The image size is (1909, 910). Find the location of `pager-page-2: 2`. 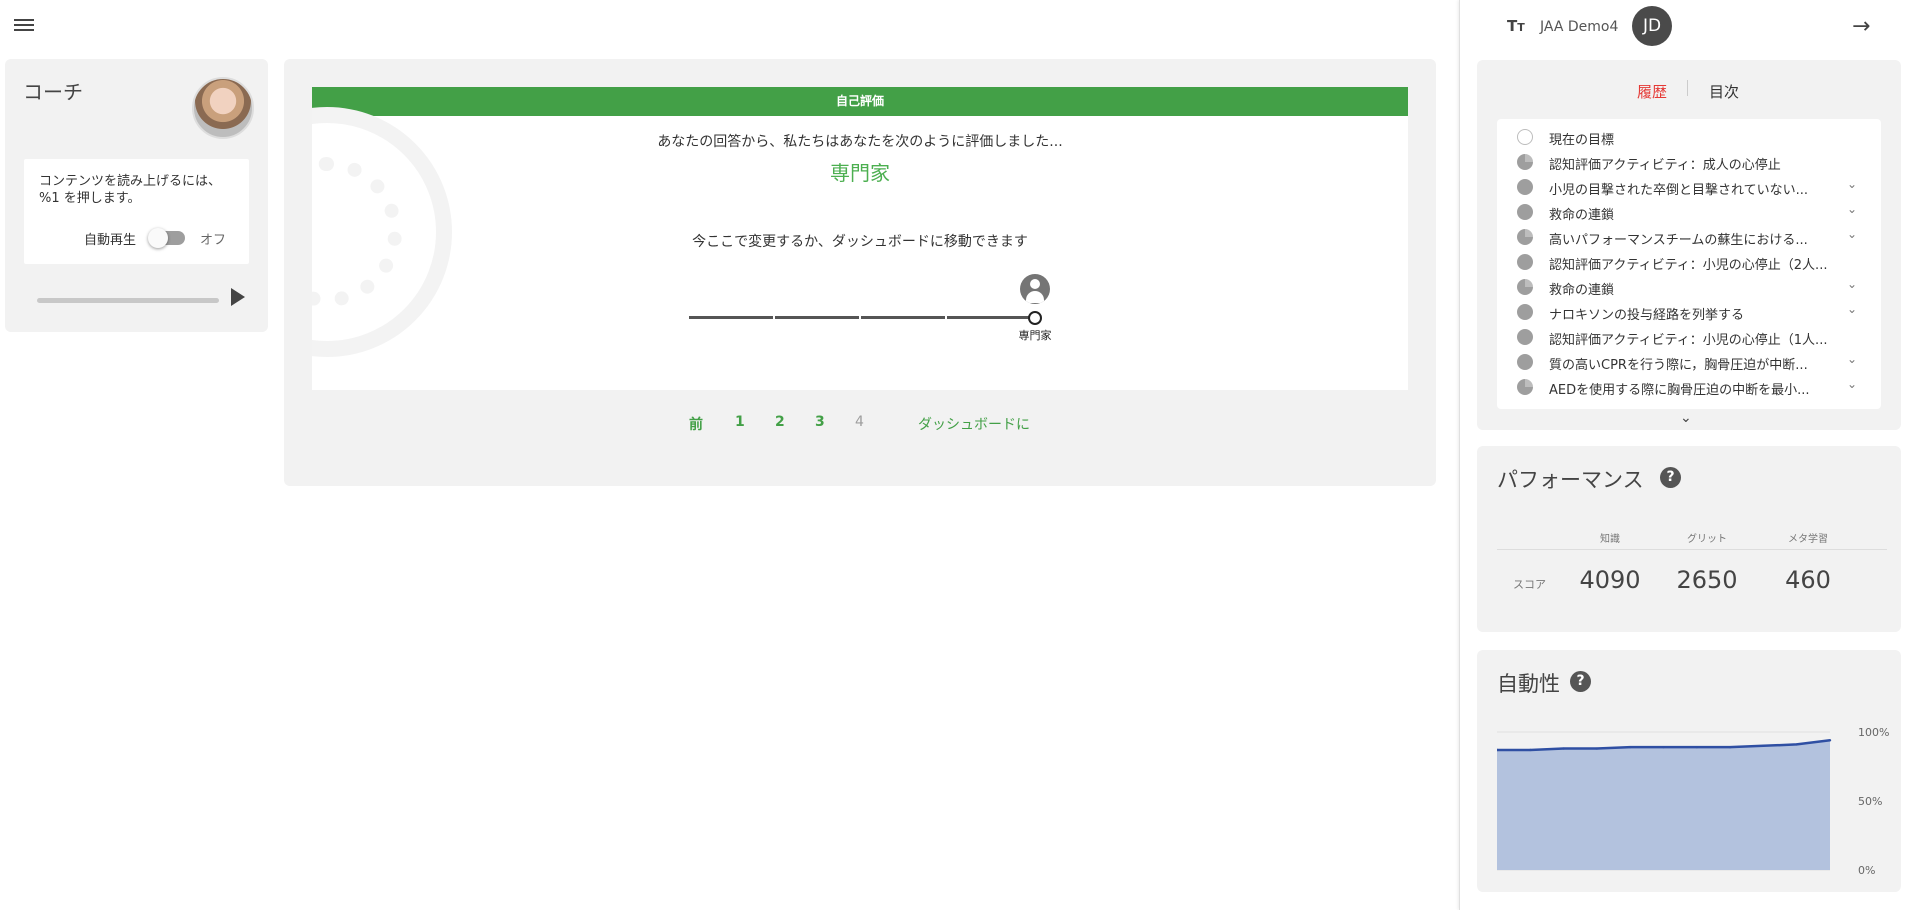

pager-page-2: 2 is located at coordinates (780, 422).